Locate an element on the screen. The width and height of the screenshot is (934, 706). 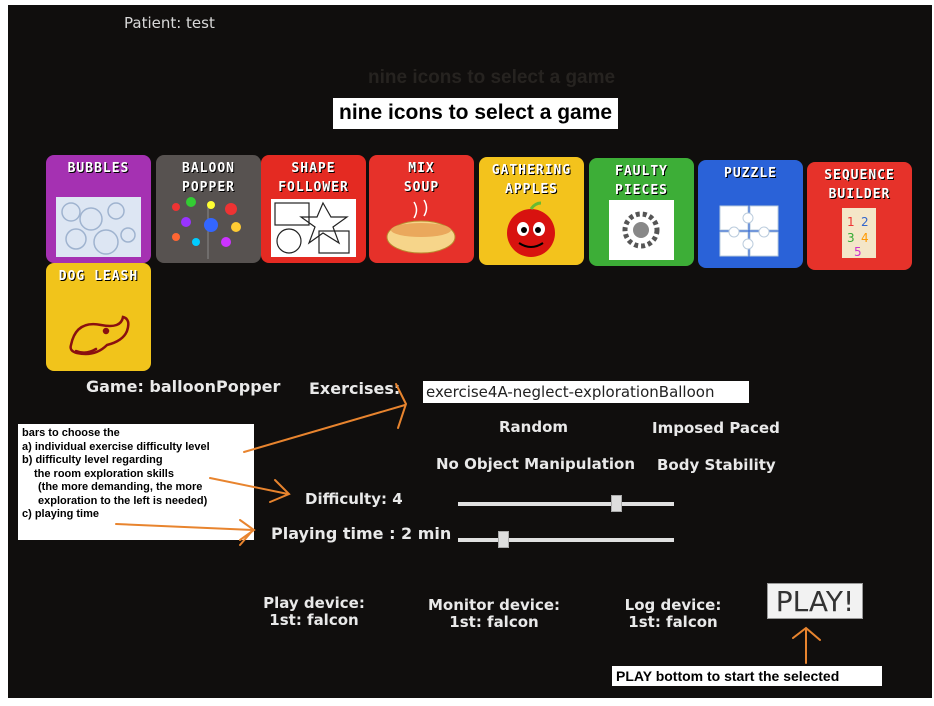
arrow-exercises is located at coordinates (324, 428).